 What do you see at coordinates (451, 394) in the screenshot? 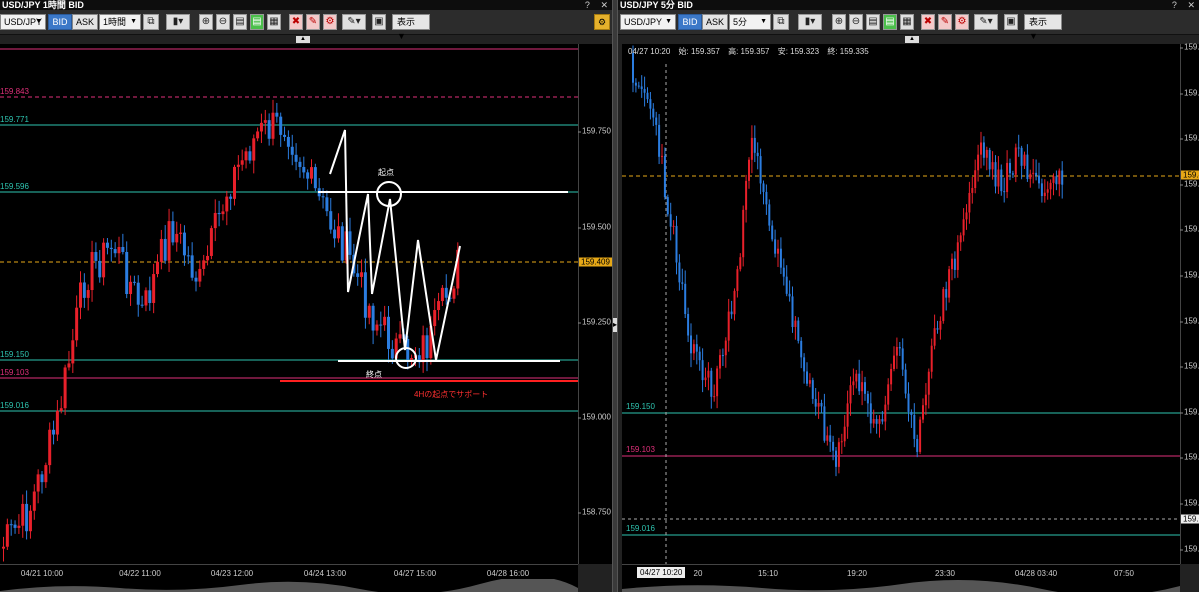
I see `annotation-support: 4Hの起点でサポート` at bounding box center [451, 394].